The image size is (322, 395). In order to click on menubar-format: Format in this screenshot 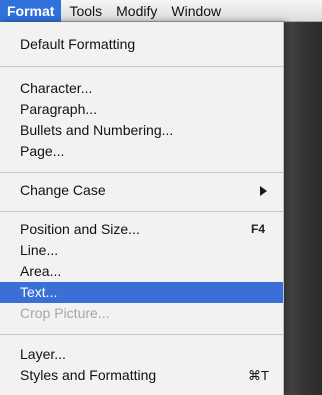, I will do `click(31, 11)`.